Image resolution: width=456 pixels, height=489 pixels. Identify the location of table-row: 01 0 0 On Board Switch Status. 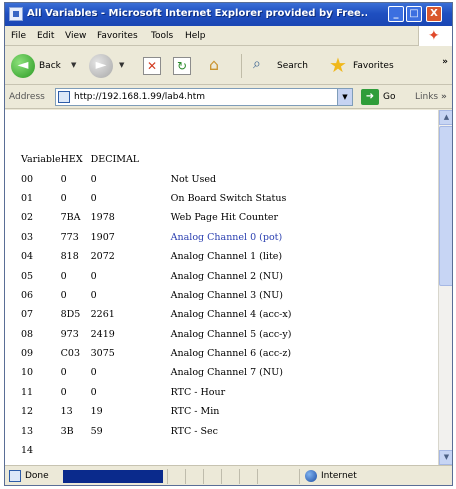
(196, 198).